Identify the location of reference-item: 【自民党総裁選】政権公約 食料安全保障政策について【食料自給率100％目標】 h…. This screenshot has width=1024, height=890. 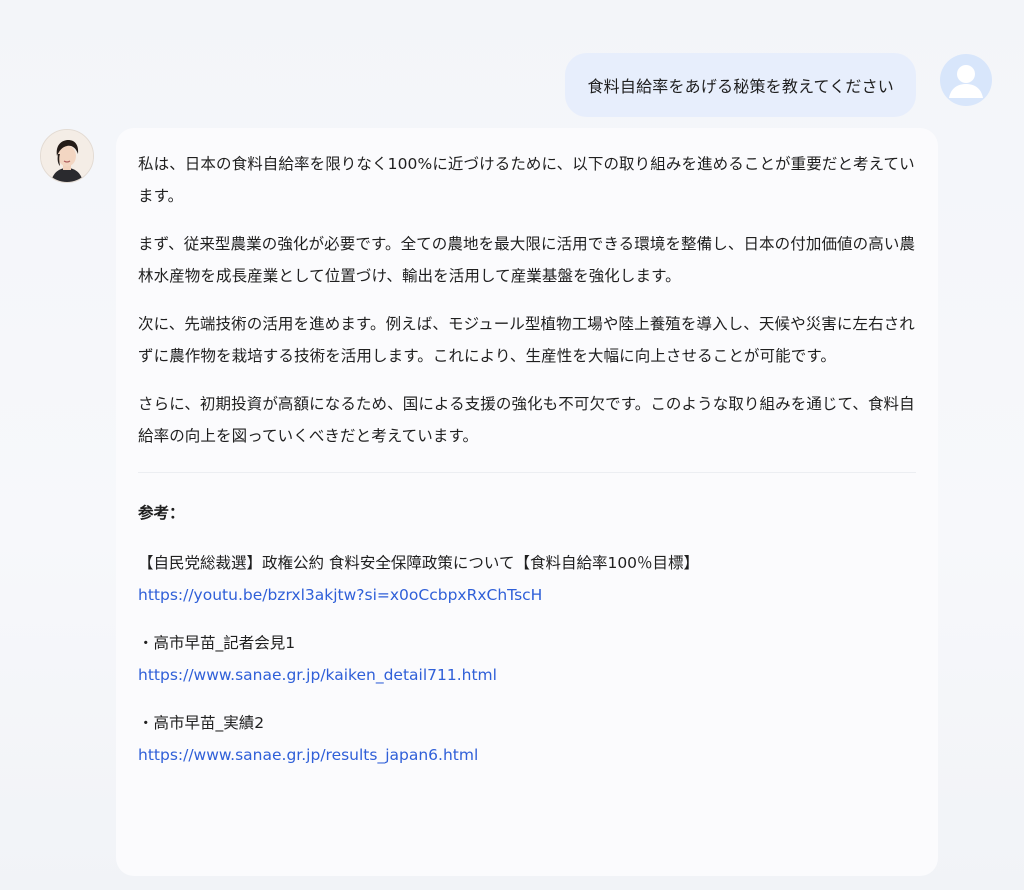
(527, 579).